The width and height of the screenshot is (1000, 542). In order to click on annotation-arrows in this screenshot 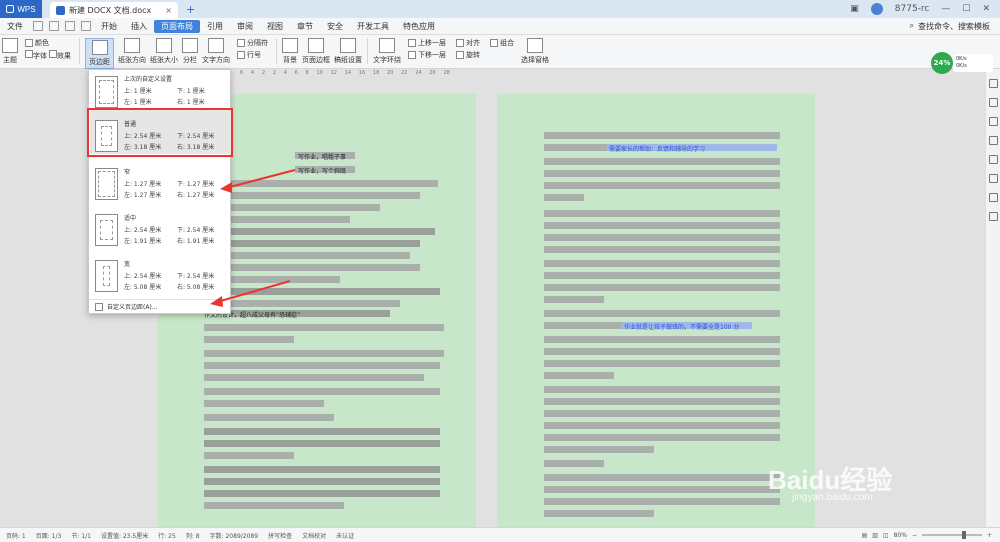, I will do `click(253, 238)`.